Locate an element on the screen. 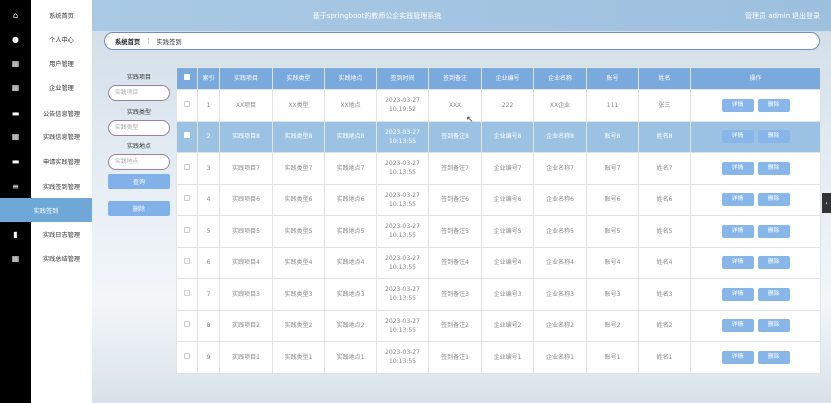 This screenshot has height=403, width=831. monitor-icon: ▬ is located at coordinates (15, 113).